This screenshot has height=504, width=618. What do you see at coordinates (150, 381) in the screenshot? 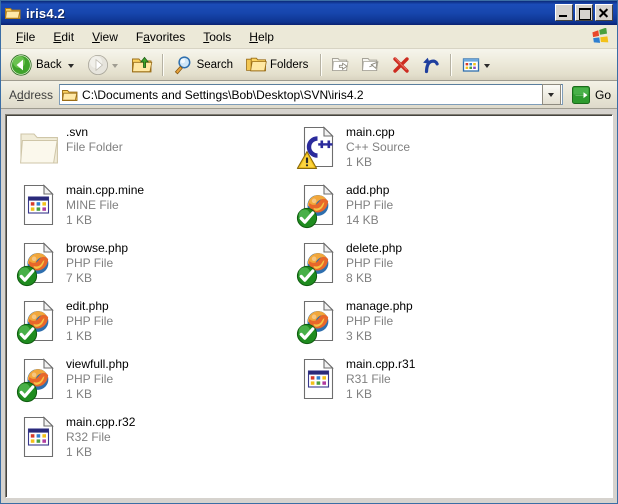
I see `file-item: viewfull.php PHP File 1 KB` at bounding box center [150, 381].